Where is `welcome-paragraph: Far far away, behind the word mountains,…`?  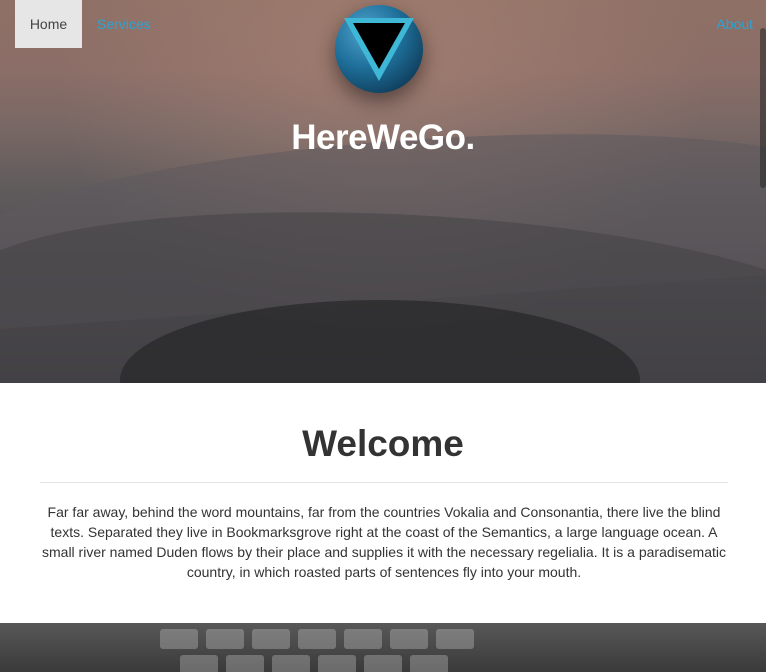 welcome-paragraph: Far far away, behind the word mountains,… is located at coordinates (384, 542).